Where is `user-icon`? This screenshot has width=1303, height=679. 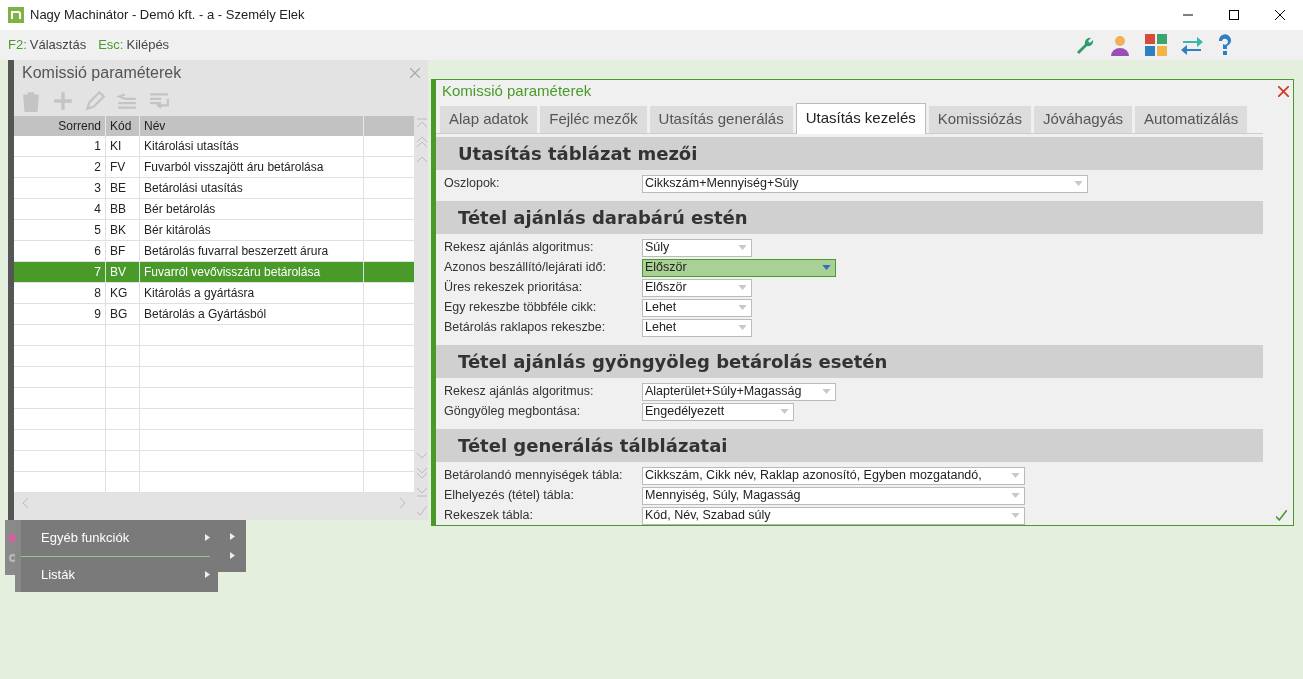
user-icon is located at coordinates (1120, 45).